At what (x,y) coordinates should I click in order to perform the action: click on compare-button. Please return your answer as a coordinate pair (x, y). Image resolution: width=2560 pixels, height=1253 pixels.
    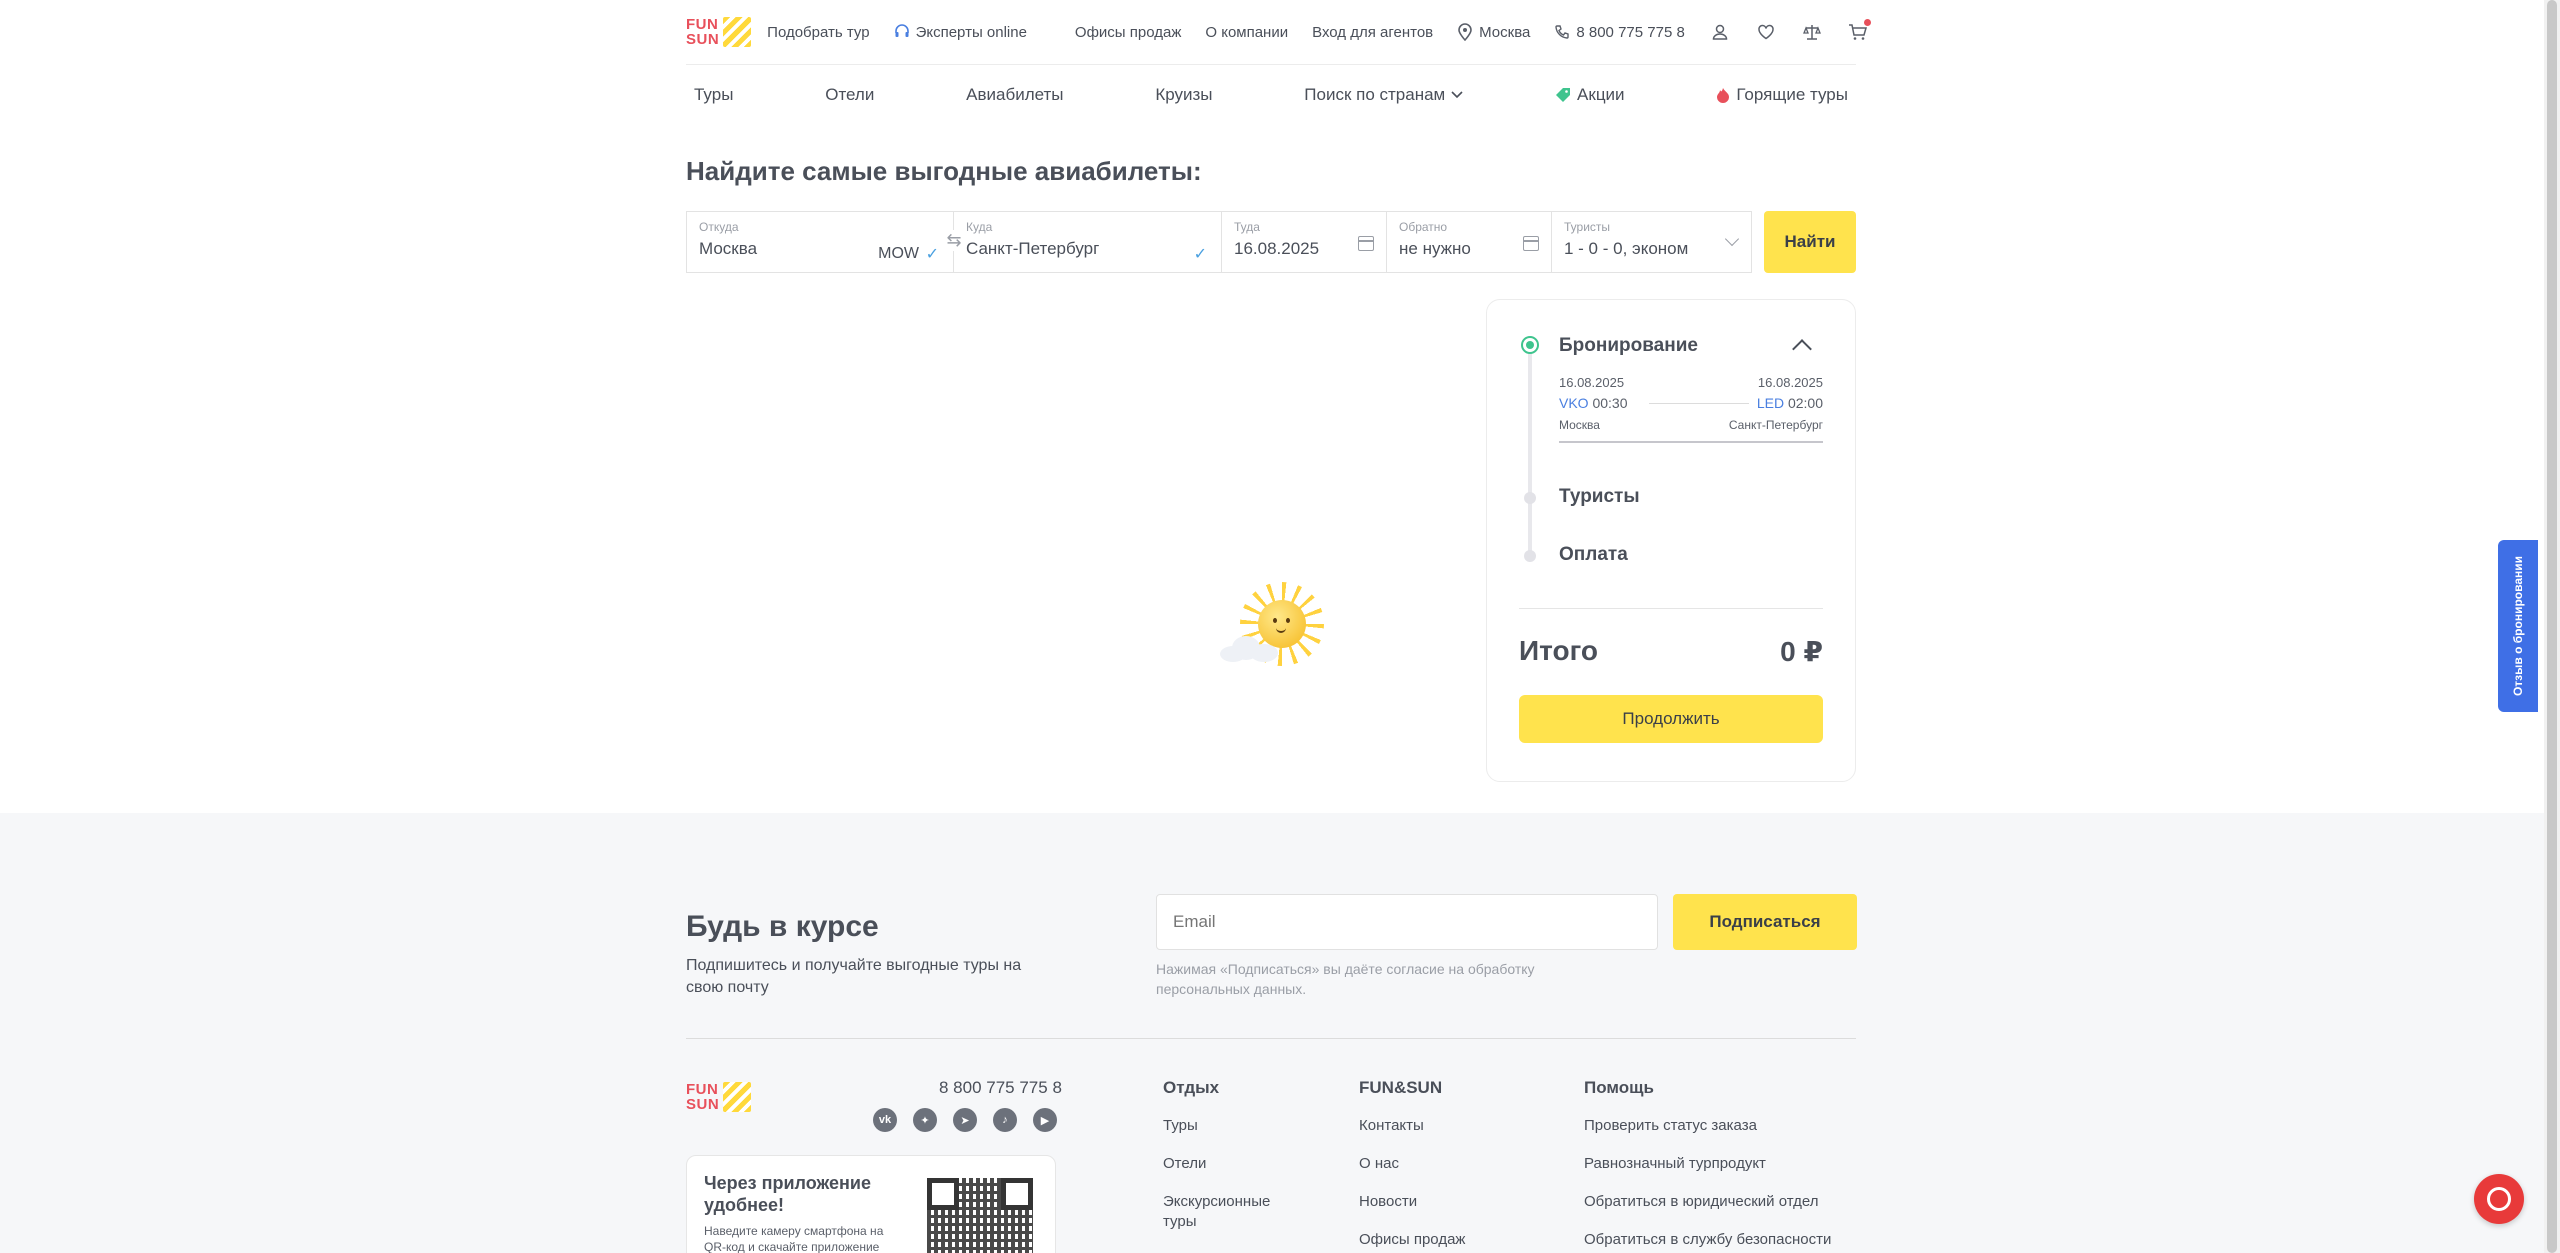
    Looking at the image, I should click on (1812, 32).